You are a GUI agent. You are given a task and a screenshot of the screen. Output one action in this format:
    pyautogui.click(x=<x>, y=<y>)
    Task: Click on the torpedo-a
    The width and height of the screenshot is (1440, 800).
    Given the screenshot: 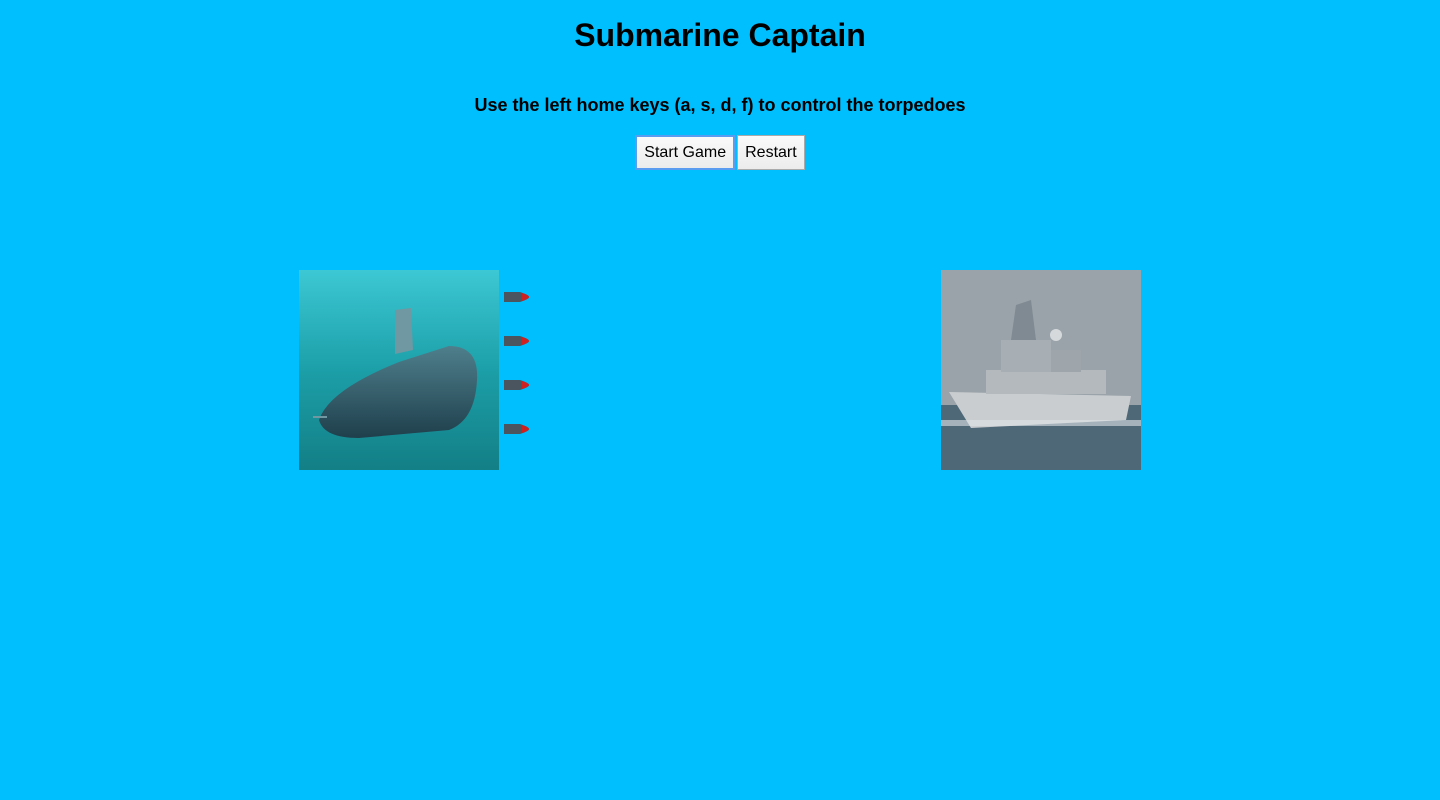 What is the action you would take?
    pyautogui.click(x=516, y=297)
    